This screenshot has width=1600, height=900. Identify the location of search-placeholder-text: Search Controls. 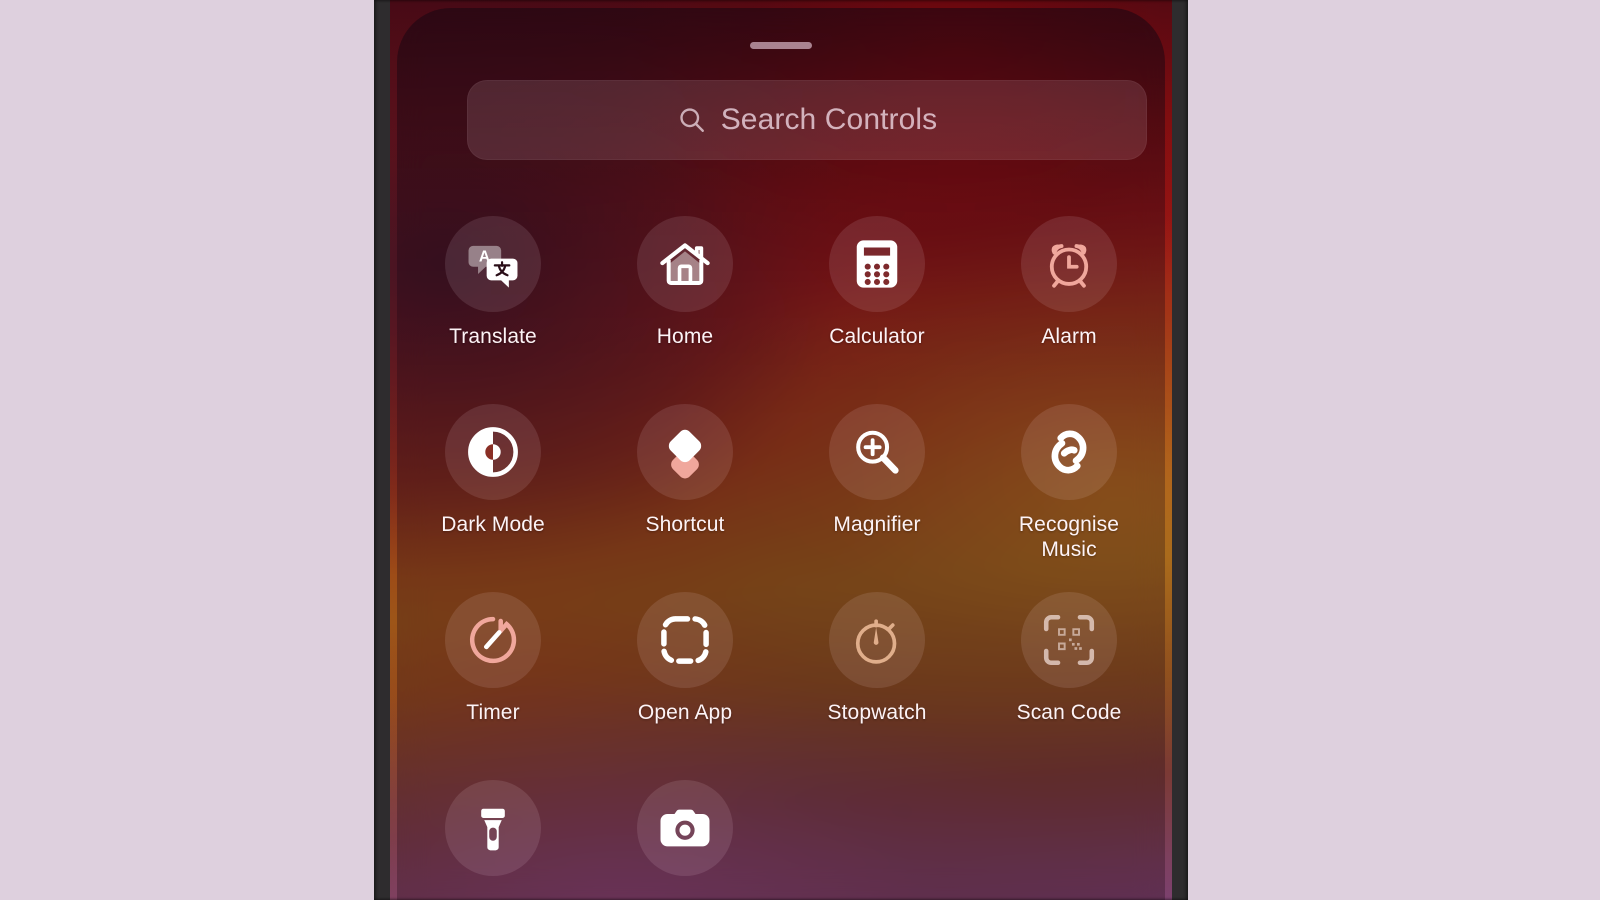
(829, 119).